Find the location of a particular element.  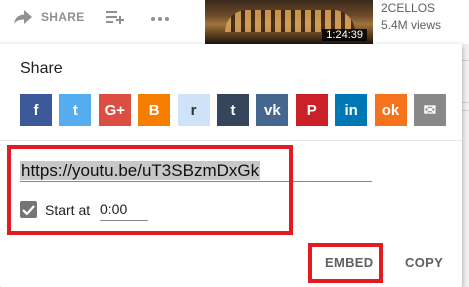

share-action-label: SHARE is located at coordinates (63, 17).